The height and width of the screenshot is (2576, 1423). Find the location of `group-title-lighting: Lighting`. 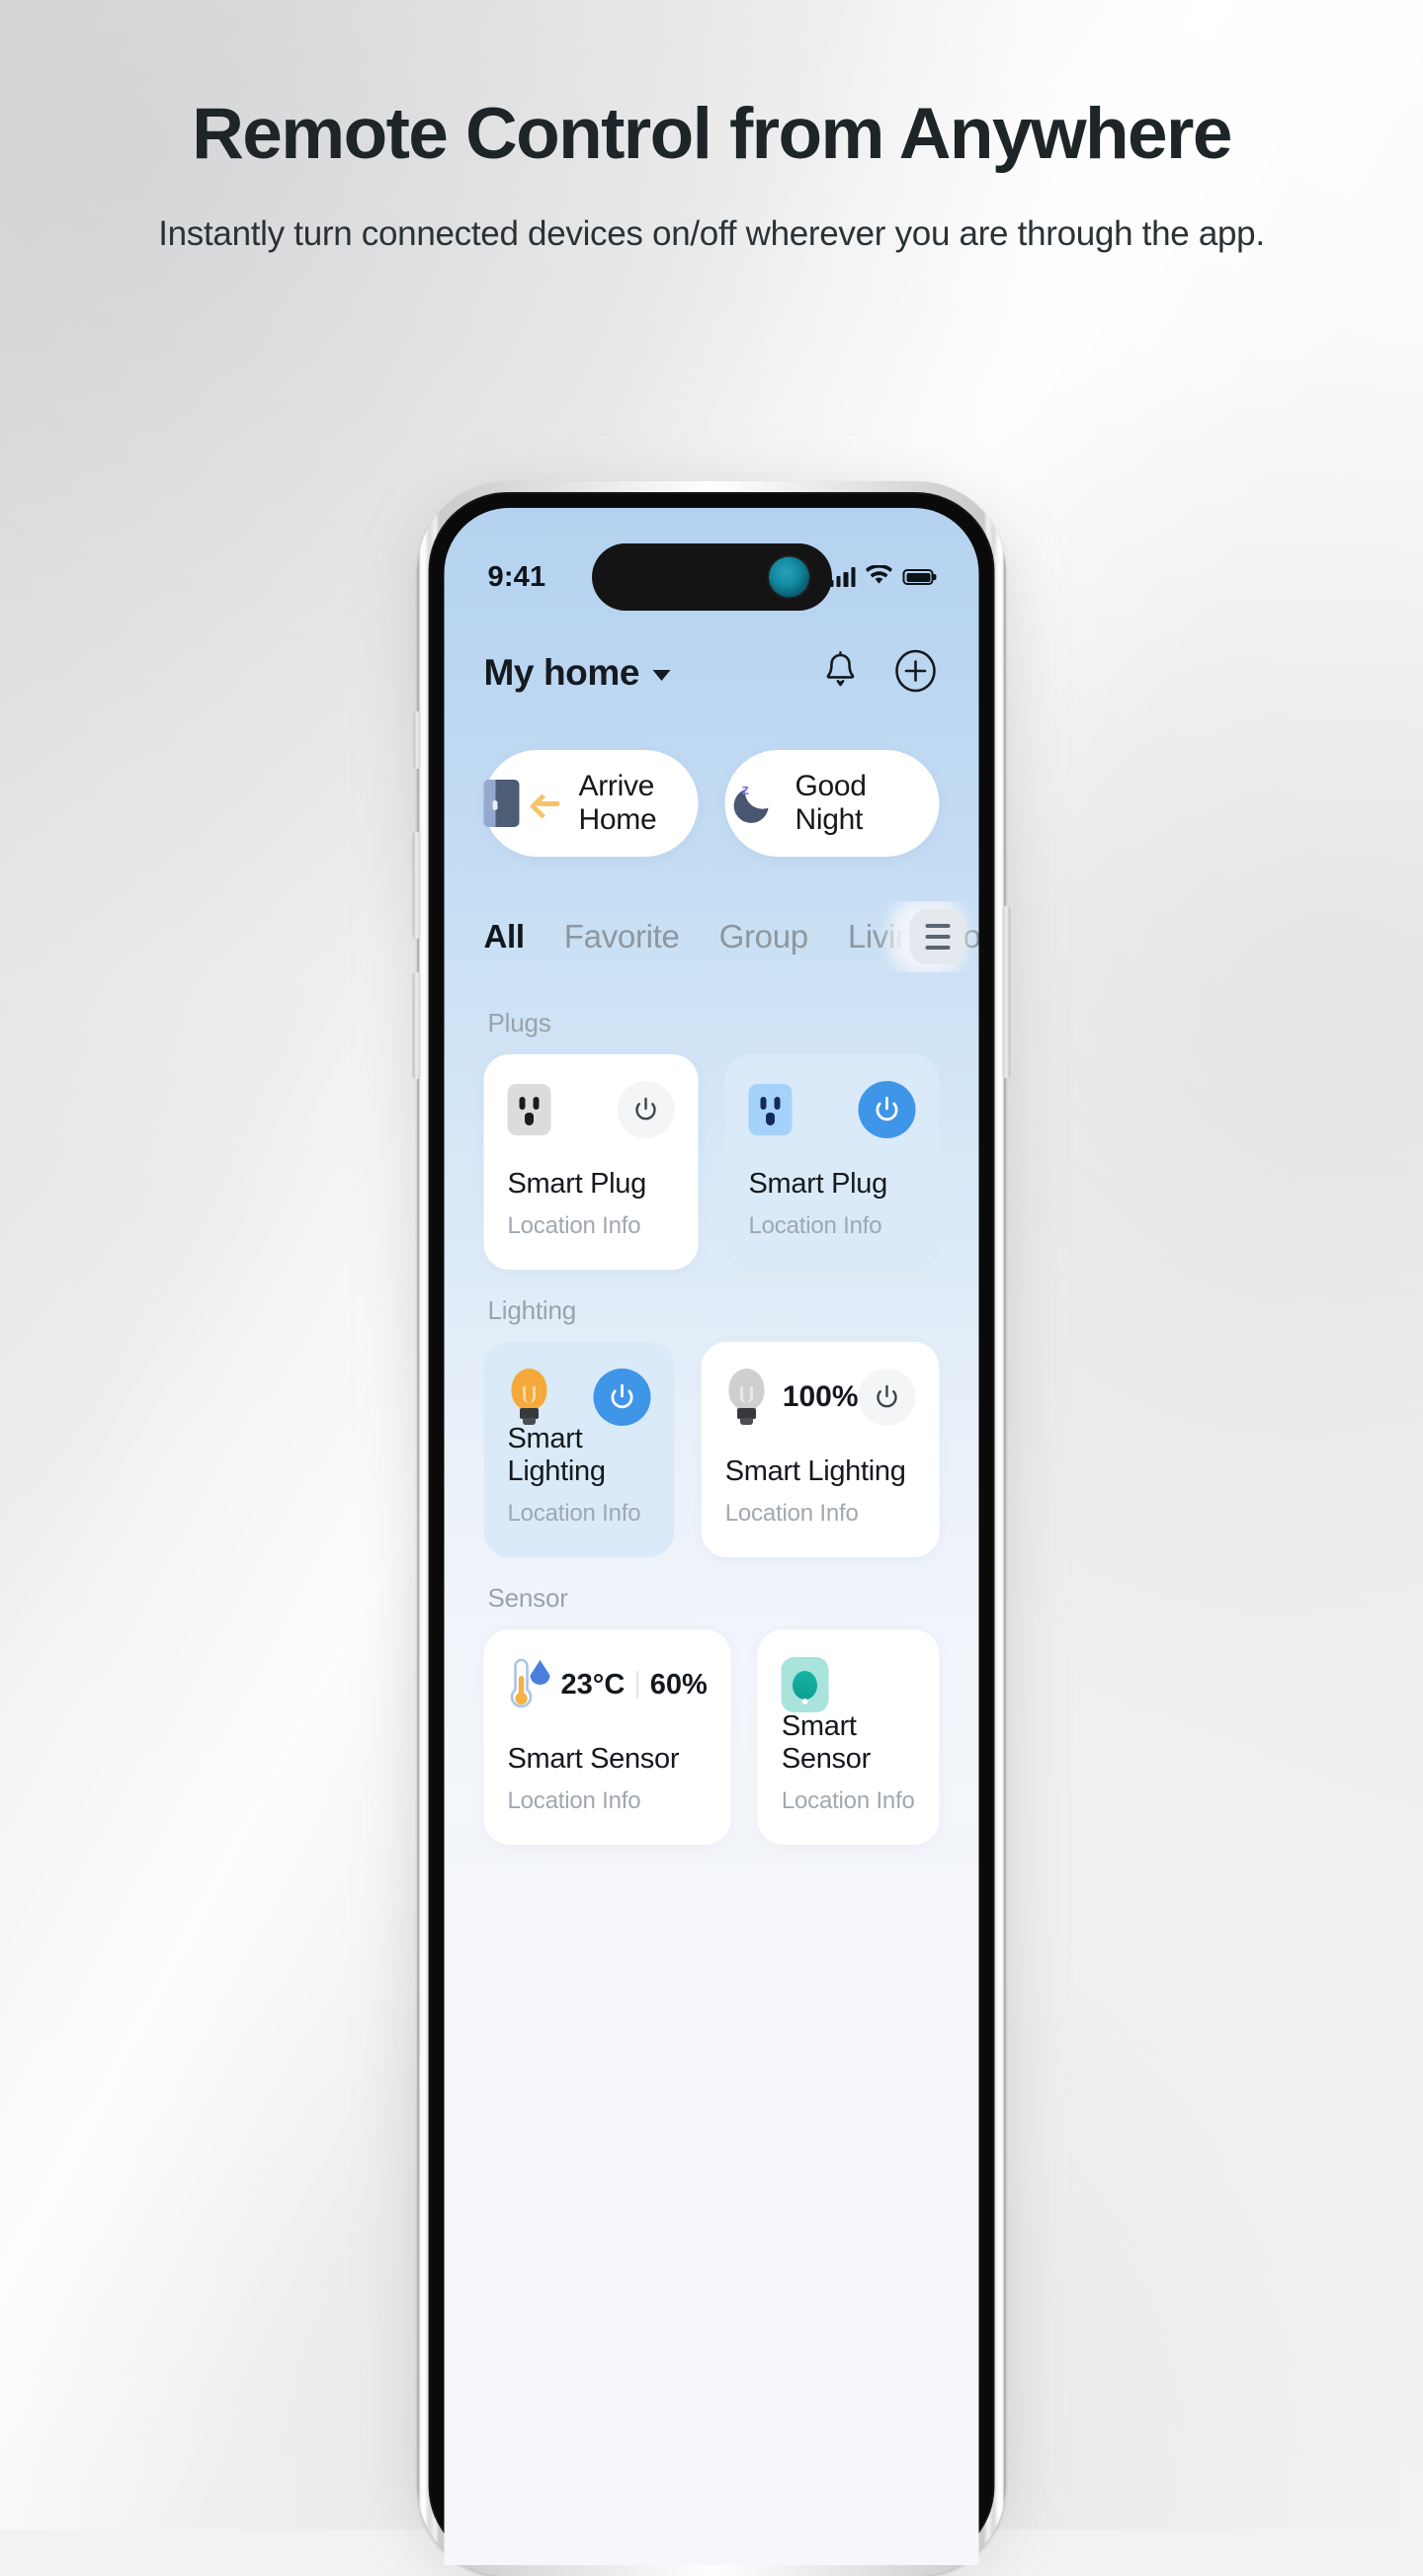

group-title-lighting: Lighting is located at coordinates (532, 1310).